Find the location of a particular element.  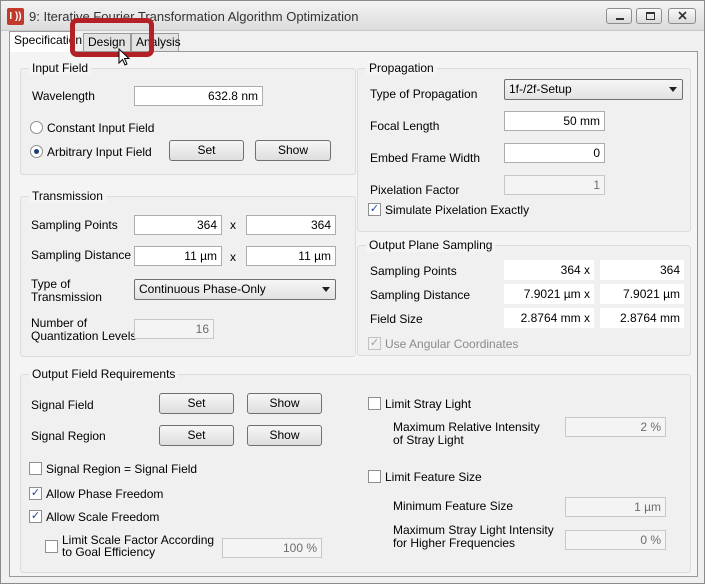

signal-region-equals-field-checkbox is located at coordinates (35, 468).